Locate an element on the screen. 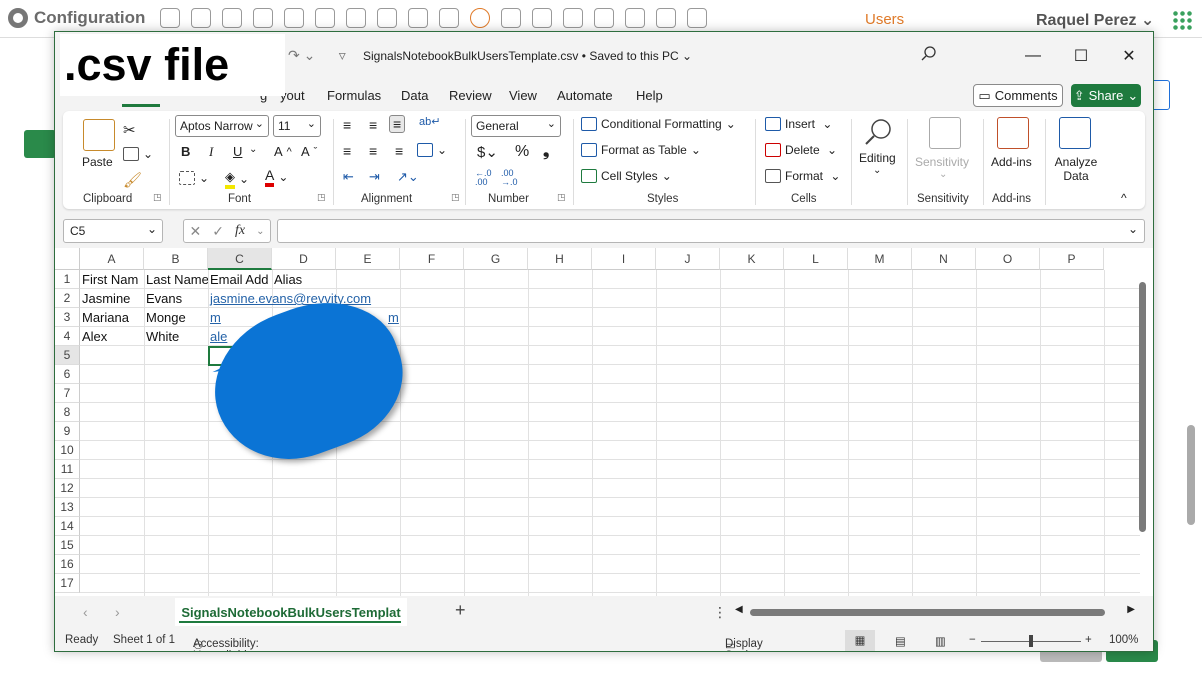 The width and height of the screenshot is (1202, 677). maximize-button: ☐ is located at coordinates (1081, 56).